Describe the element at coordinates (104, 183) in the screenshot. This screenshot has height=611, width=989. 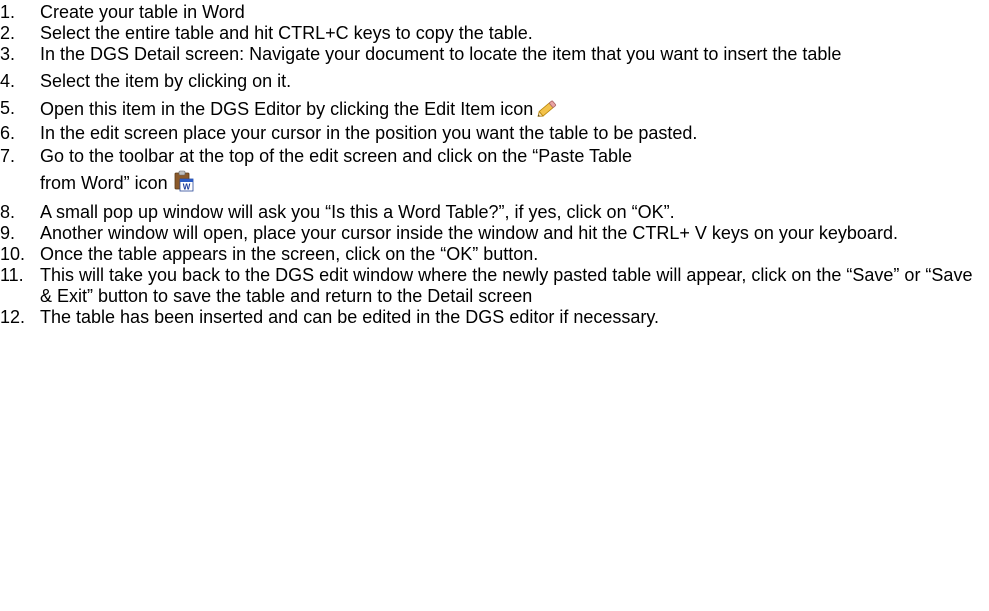
I see `step-text-line2: from Word” icon` at that location.